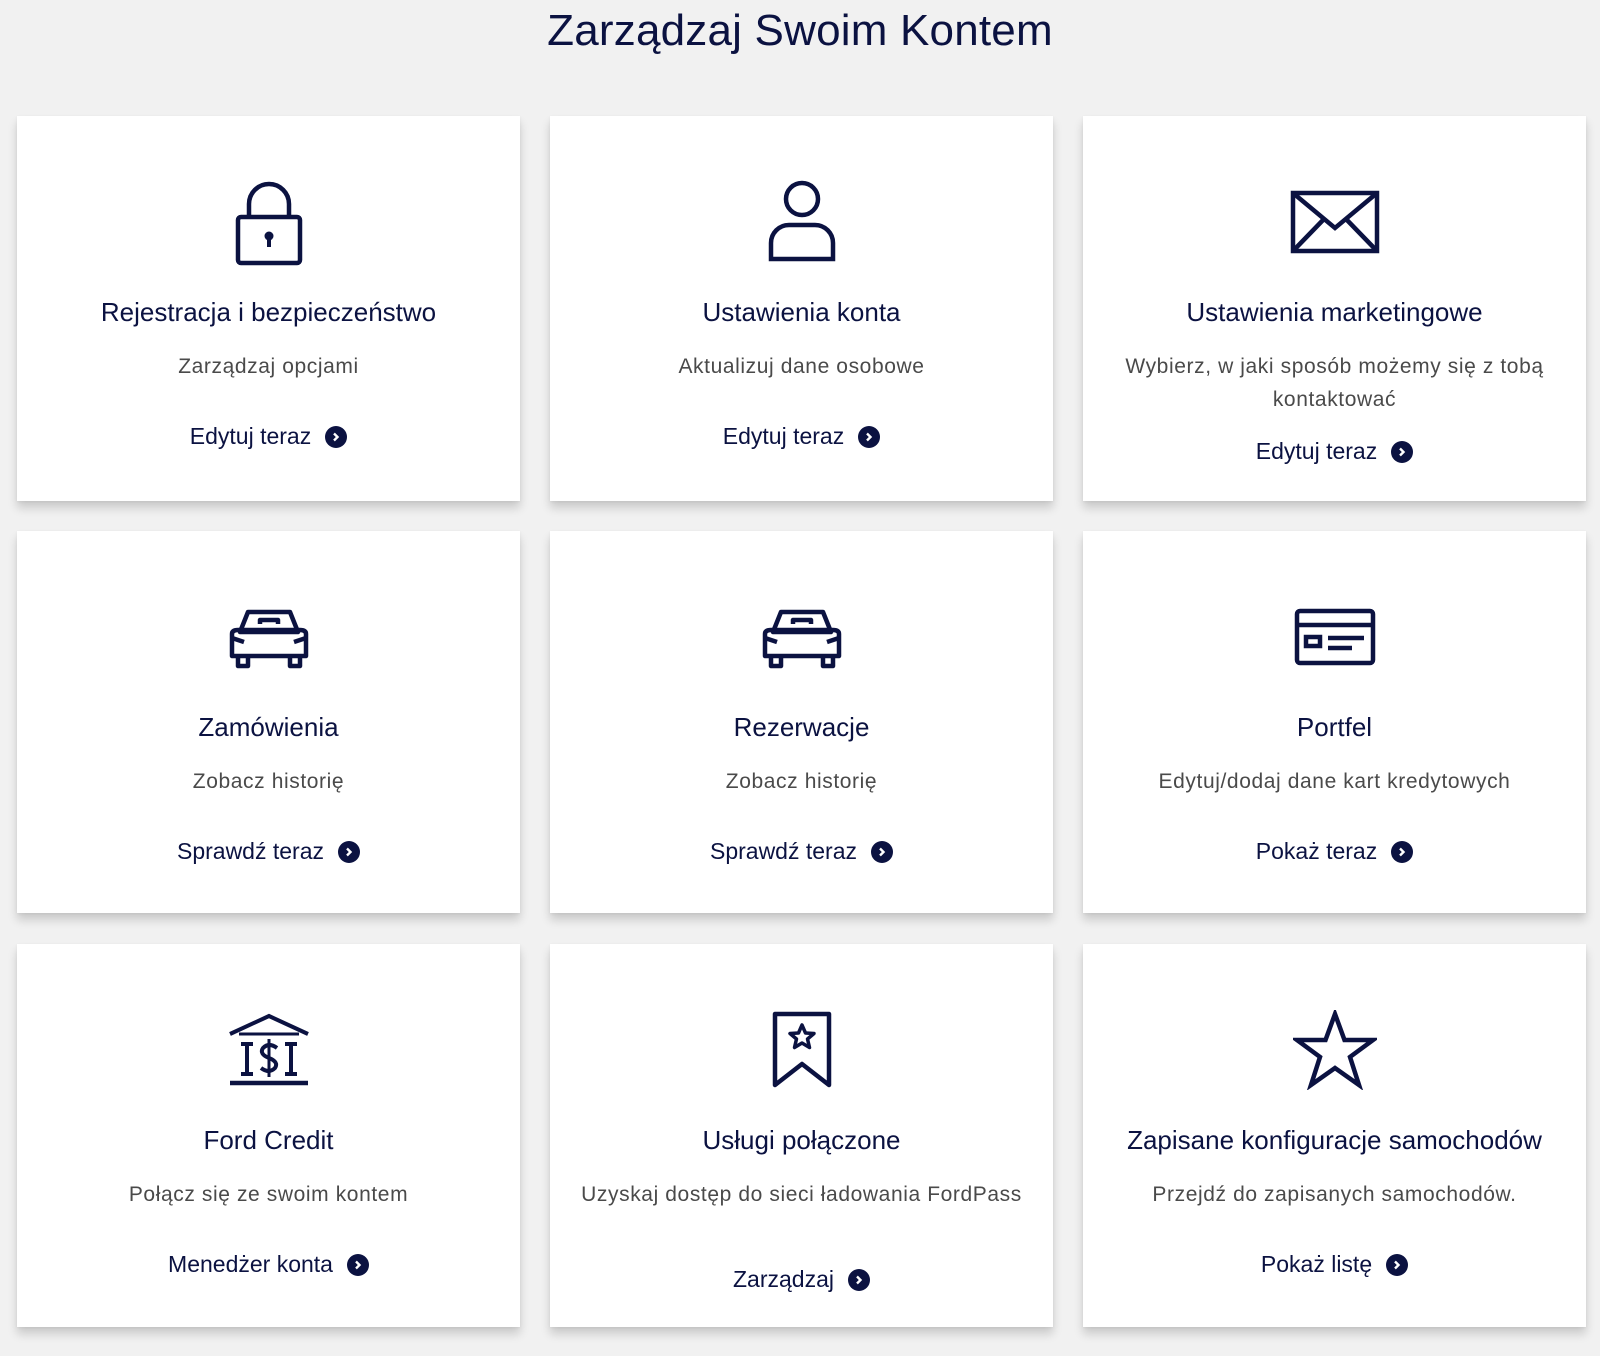 The image size is (1600, 1356). I want to click on link-label: Zarządzaj, so click(783, 1279).